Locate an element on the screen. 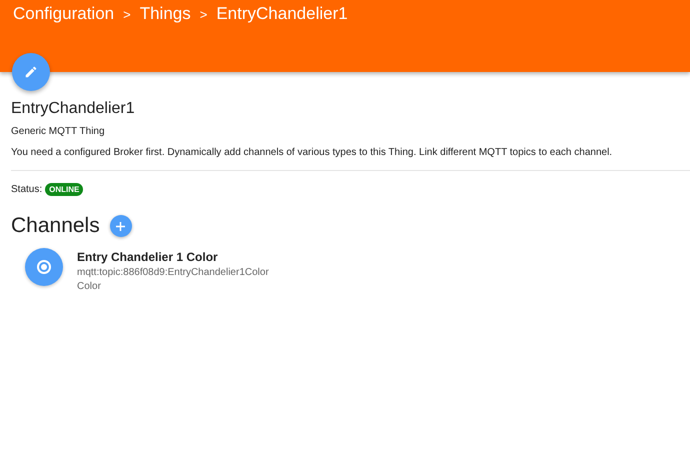 This screenshot has width=690, height=455. pencil-icon is located at coordinates (31, 72).